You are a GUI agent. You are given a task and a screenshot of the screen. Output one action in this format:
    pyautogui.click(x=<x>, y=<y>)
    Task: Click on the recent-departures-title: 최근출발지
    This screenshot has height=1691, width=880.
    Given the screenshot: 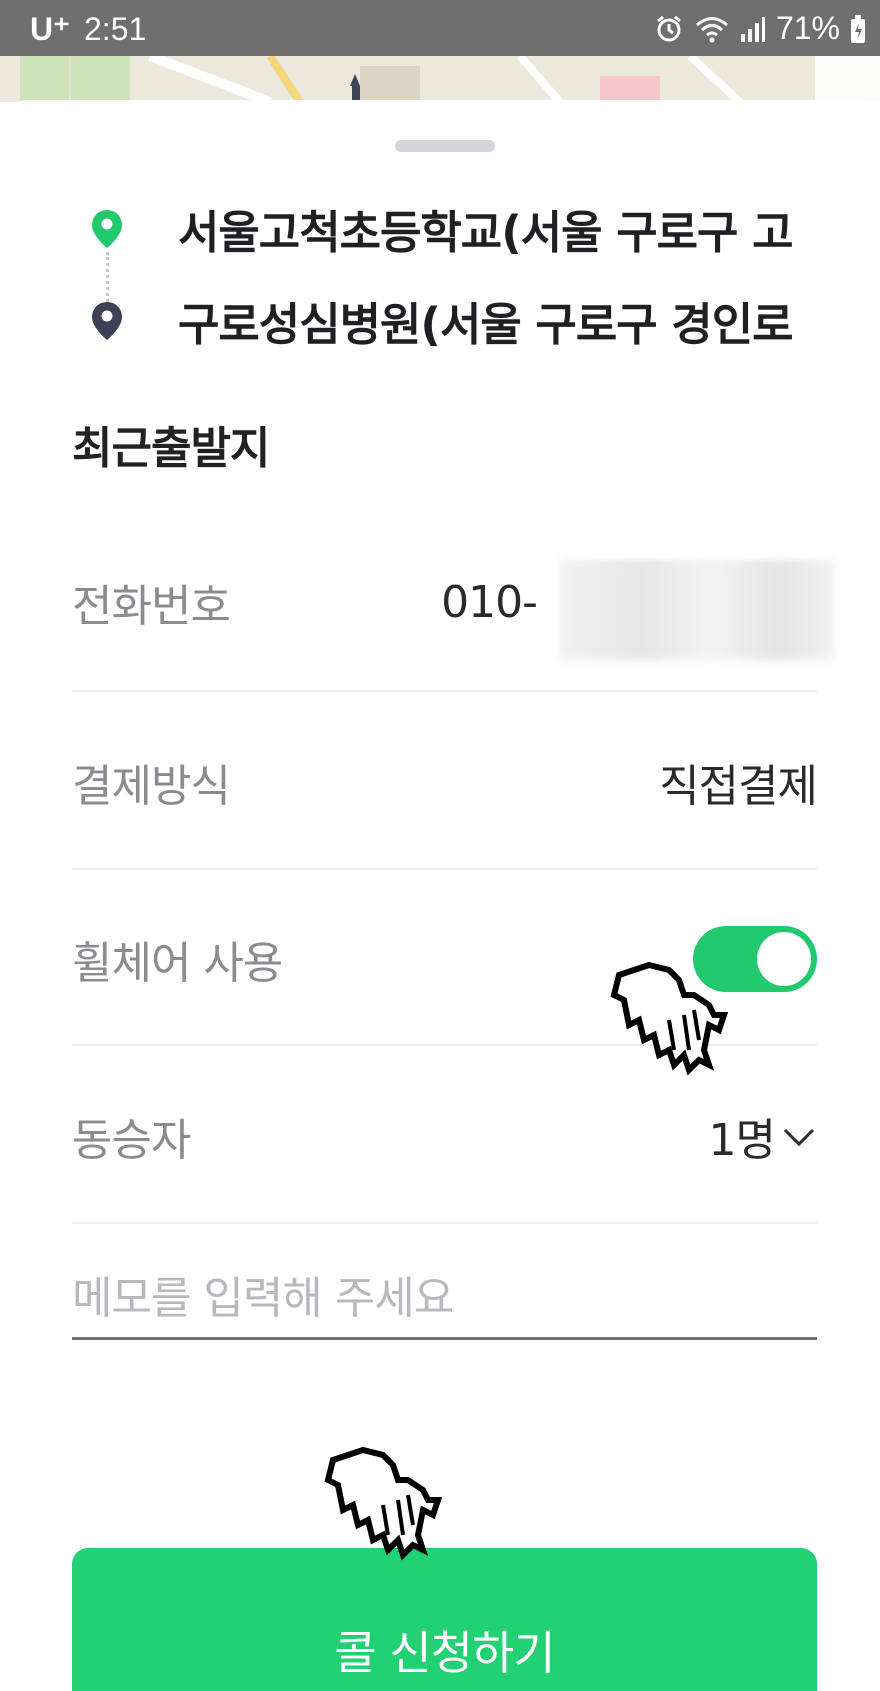 What is the action you would take?
    pyautogui.click(x=171, y=444)
    